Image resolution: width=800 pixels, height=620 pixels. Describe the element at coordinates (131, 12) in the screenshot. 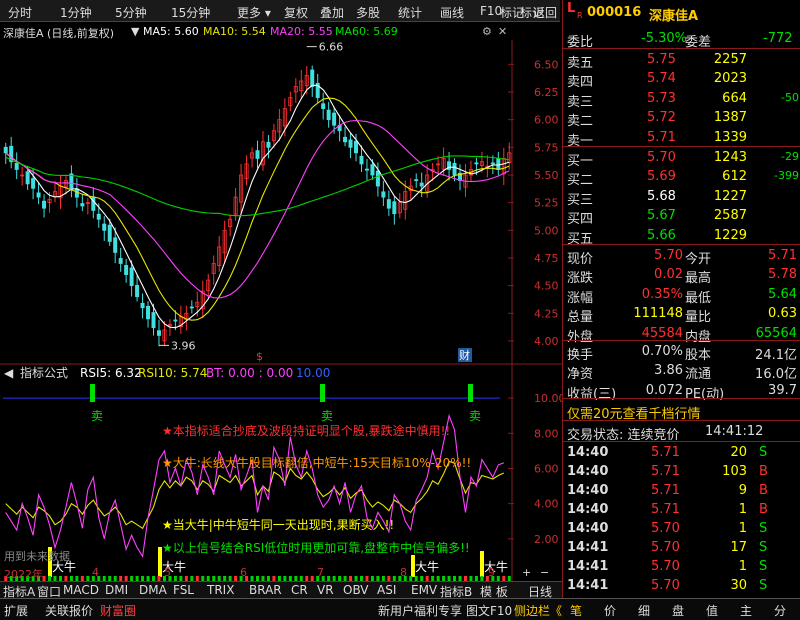

I see `tab-5min: 5分钟` at that location.